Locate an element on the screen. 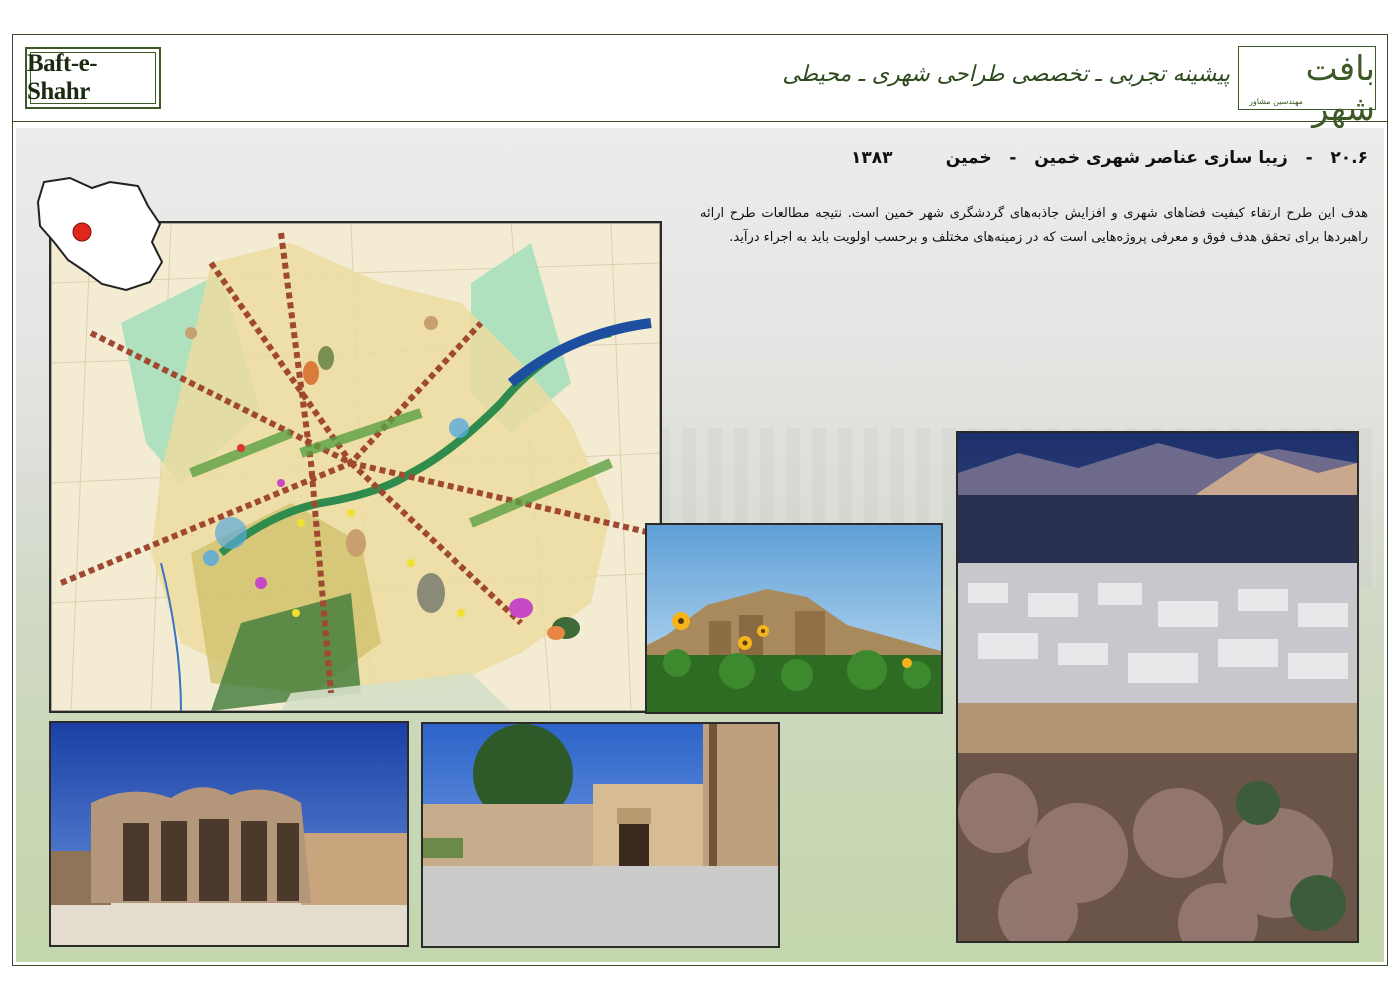 The width and height of the screenshot is (1400, 1000). page-title: پیشینه تجربی ـ تخصصی طراحی شهری ـ محیطی is located at coordinates (1006, 74).